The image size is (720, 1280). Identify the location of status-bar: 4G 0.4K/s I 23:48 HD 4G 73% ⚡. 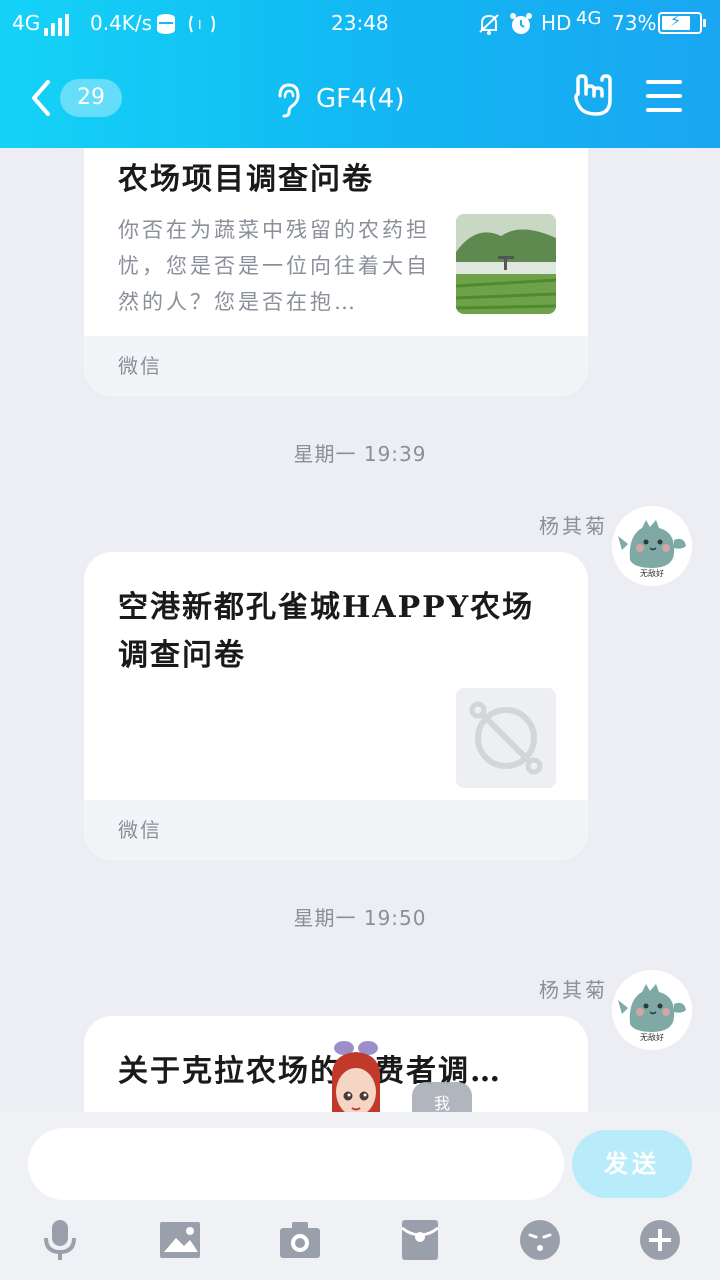
(360, 24).